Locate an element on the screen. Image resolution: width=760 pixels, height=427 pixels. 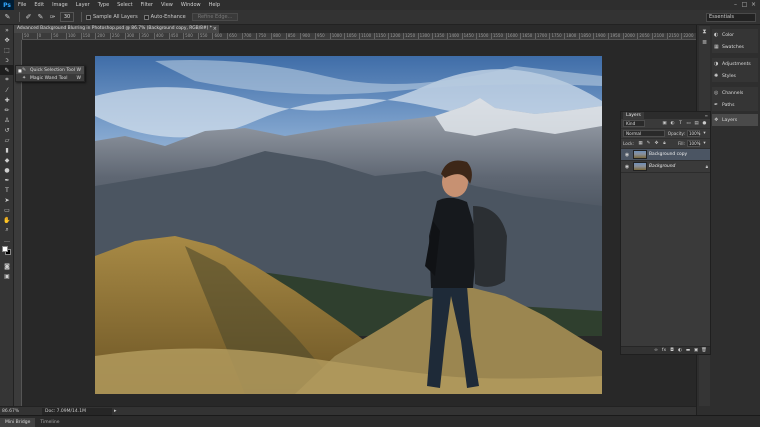
history-icon: ⧗ is located at coordinates (704, 31).